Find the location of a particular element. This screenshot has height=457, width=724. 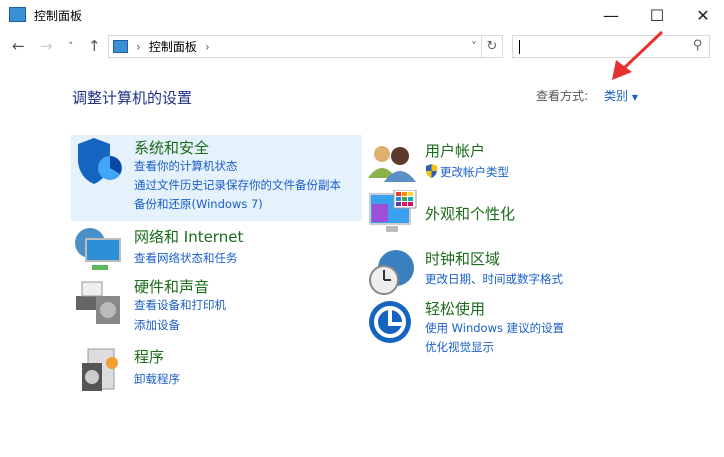

link-view-computer-status: 查看你的计算机状态 is located at coordinates (186, 166).